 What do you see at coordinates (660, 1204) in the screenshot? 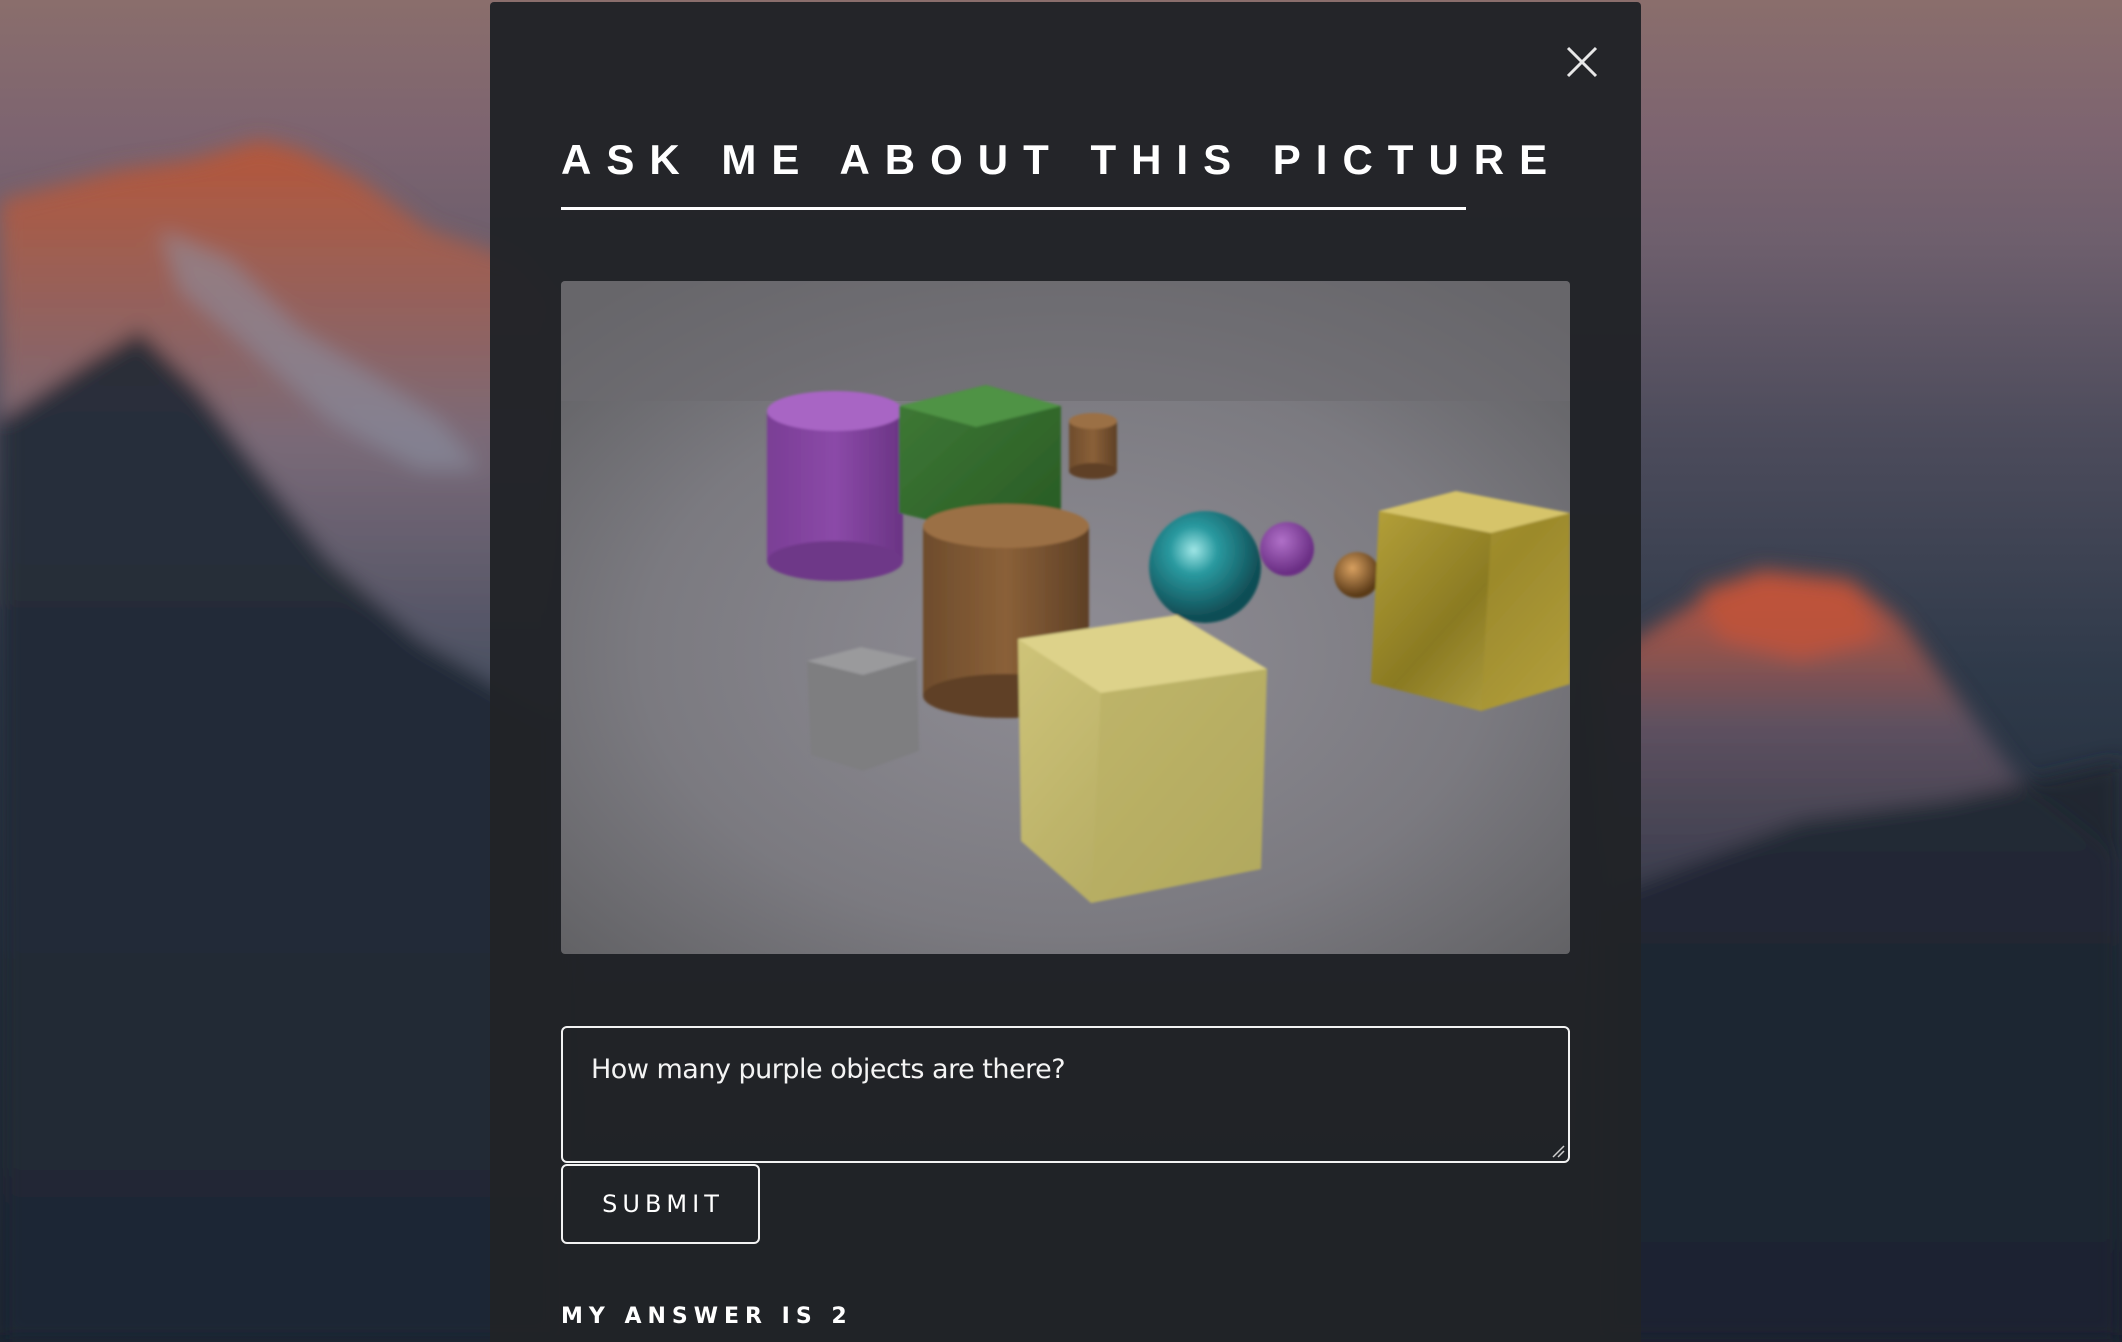
I see `submit-button: SUBMIT` at bounding box center [660, 1204].